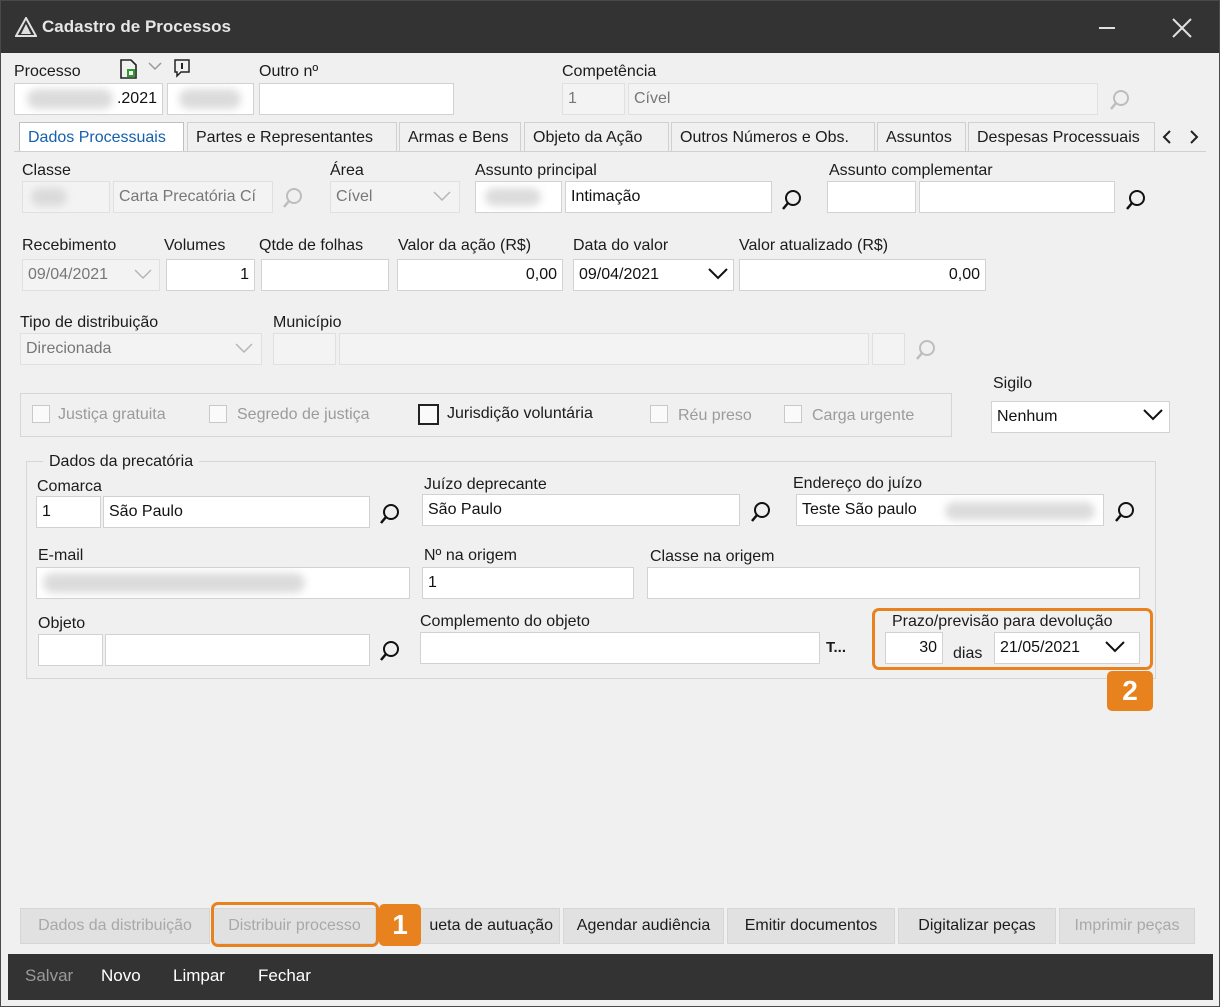 The image size is (1220, 1007). I want to click on endereco-juizo-label: Endereço do juízo, so click(857, 483).